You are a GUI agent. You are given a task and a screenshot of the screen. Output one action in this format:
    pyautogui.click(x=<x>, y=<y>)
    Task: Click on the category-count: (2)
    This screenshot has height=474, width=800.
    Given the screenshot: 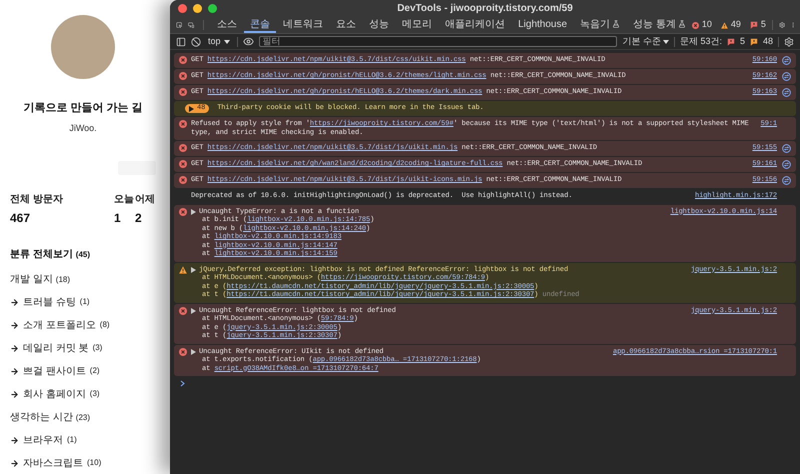 What is the action you would take?
    pyautogui.click(x=95, y=371)
    